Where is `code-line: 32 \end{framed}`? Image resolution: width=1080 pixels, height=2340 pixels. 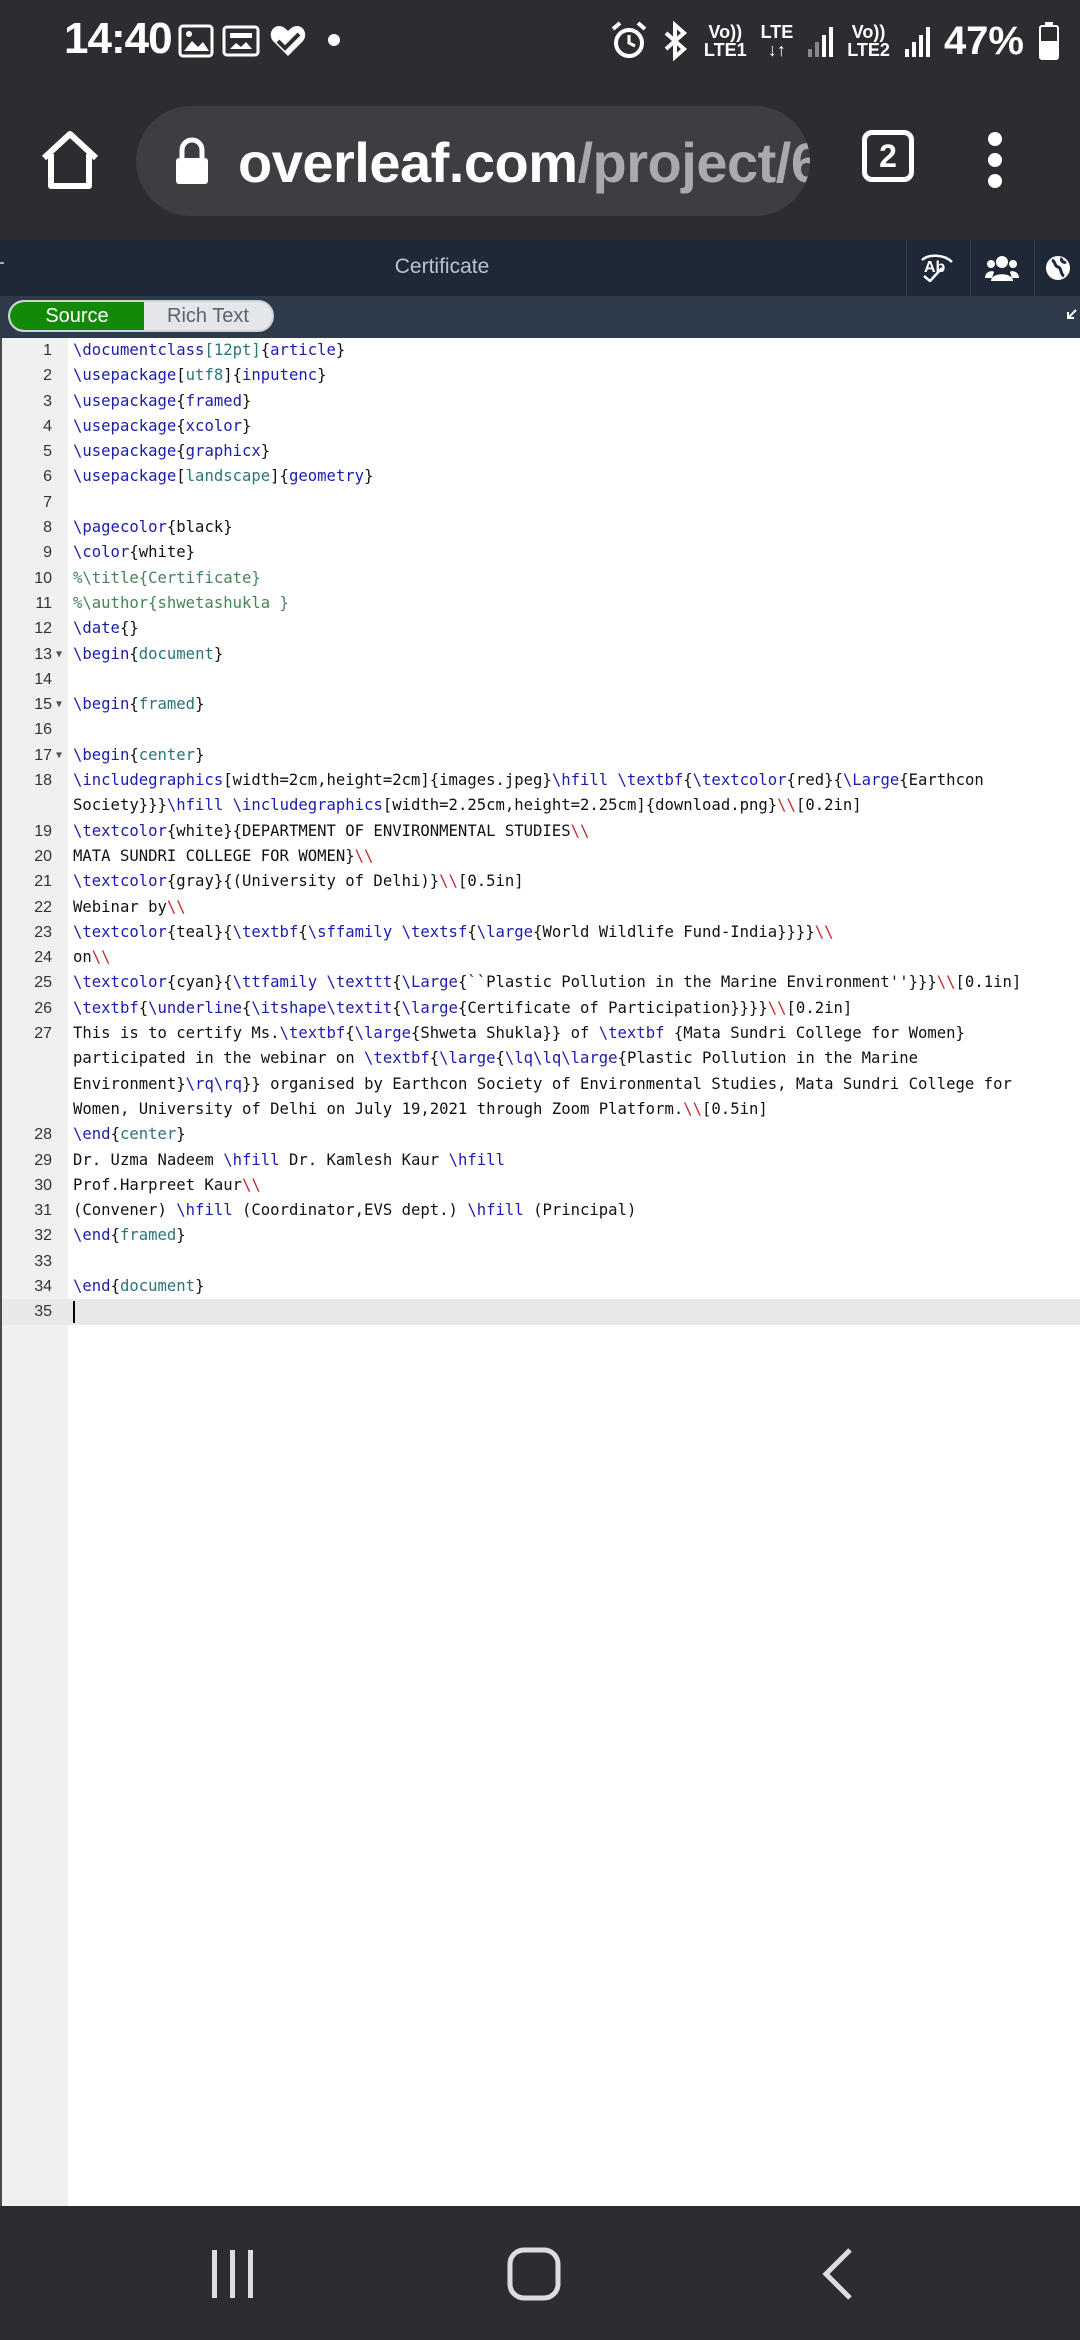 code-line: 32 \end{framed} is located at coordinates (541, 1235).